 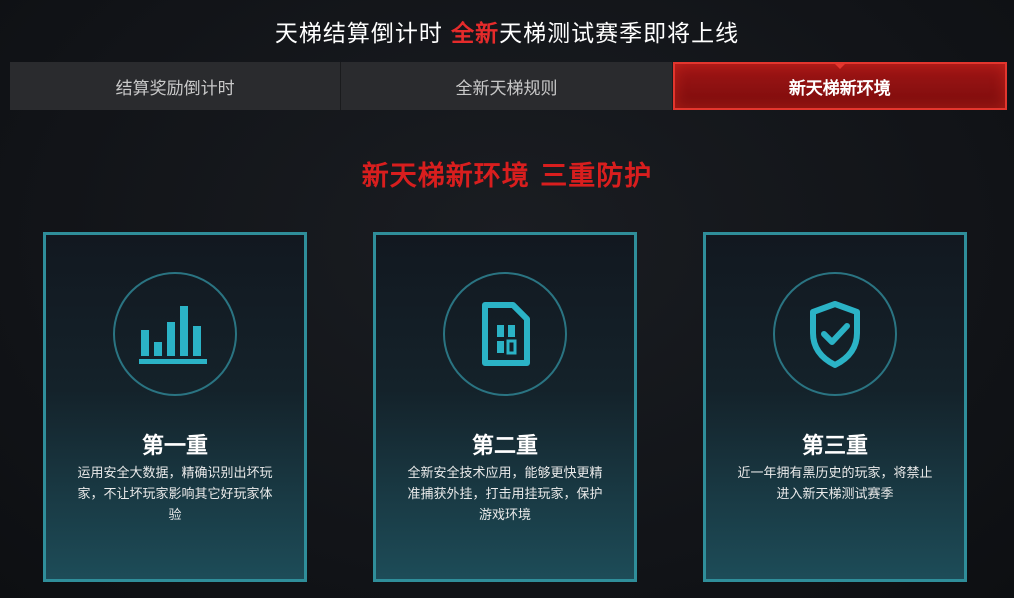 I want to click on tab-new-environment-label: 新天梯新环境, so click(x=839, y=88).